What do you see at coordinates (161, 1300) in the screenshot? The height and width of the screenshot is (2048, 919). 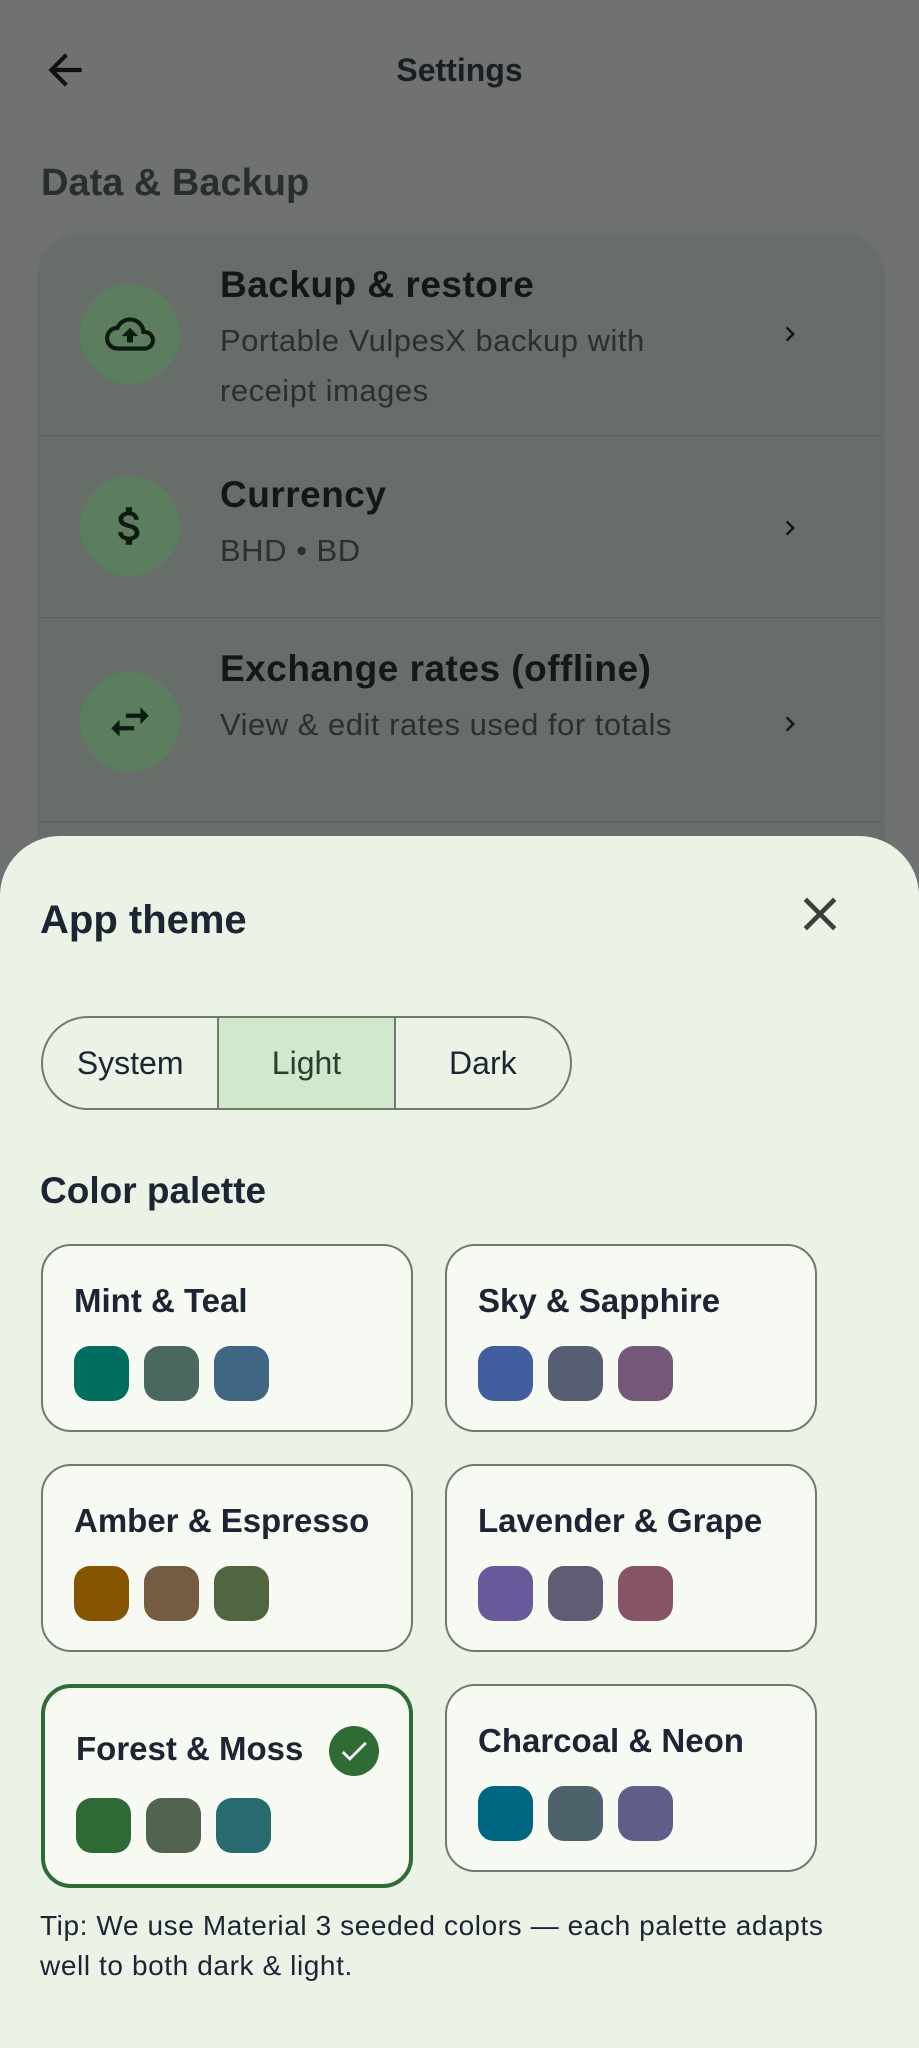 I see `palette-name: Mint & Teal` at bounding box center [161, 1300].